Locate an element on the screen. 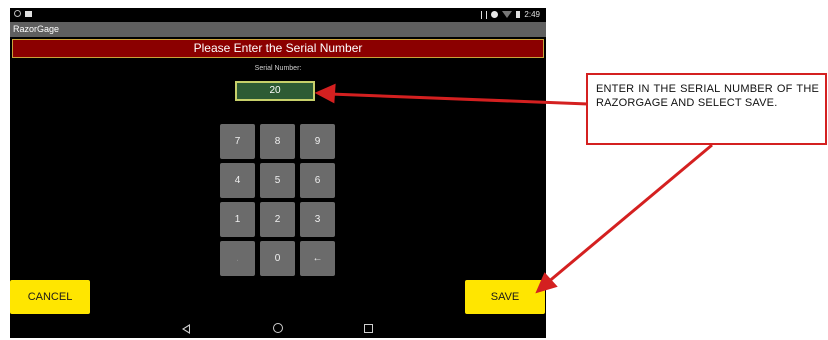  arrow-to-serial-input is located at coordinates (459, 99).